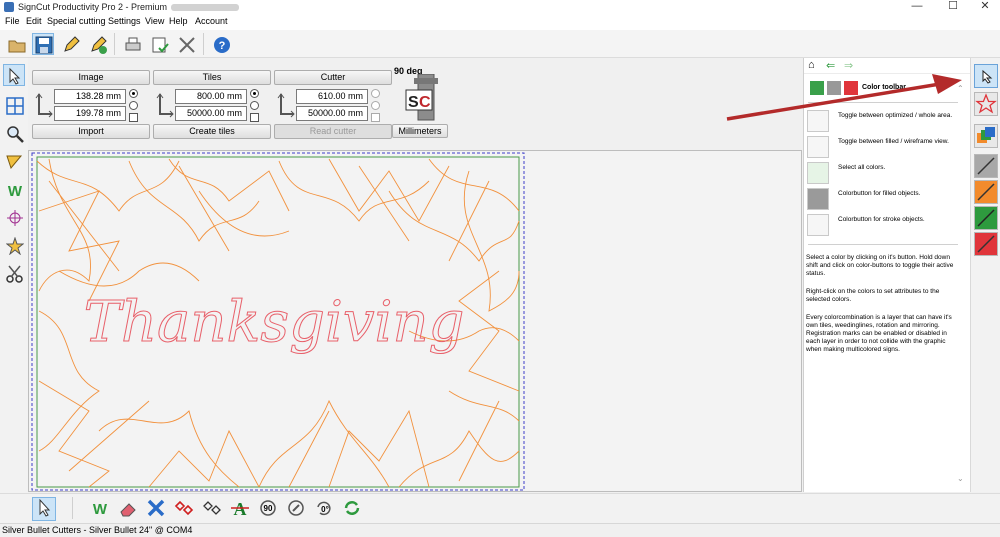  What do you see at coordinates (332, 96) in the screenshot?
I see `cutter-width-field: 610.00 mm` at bounding box center [332, 96].